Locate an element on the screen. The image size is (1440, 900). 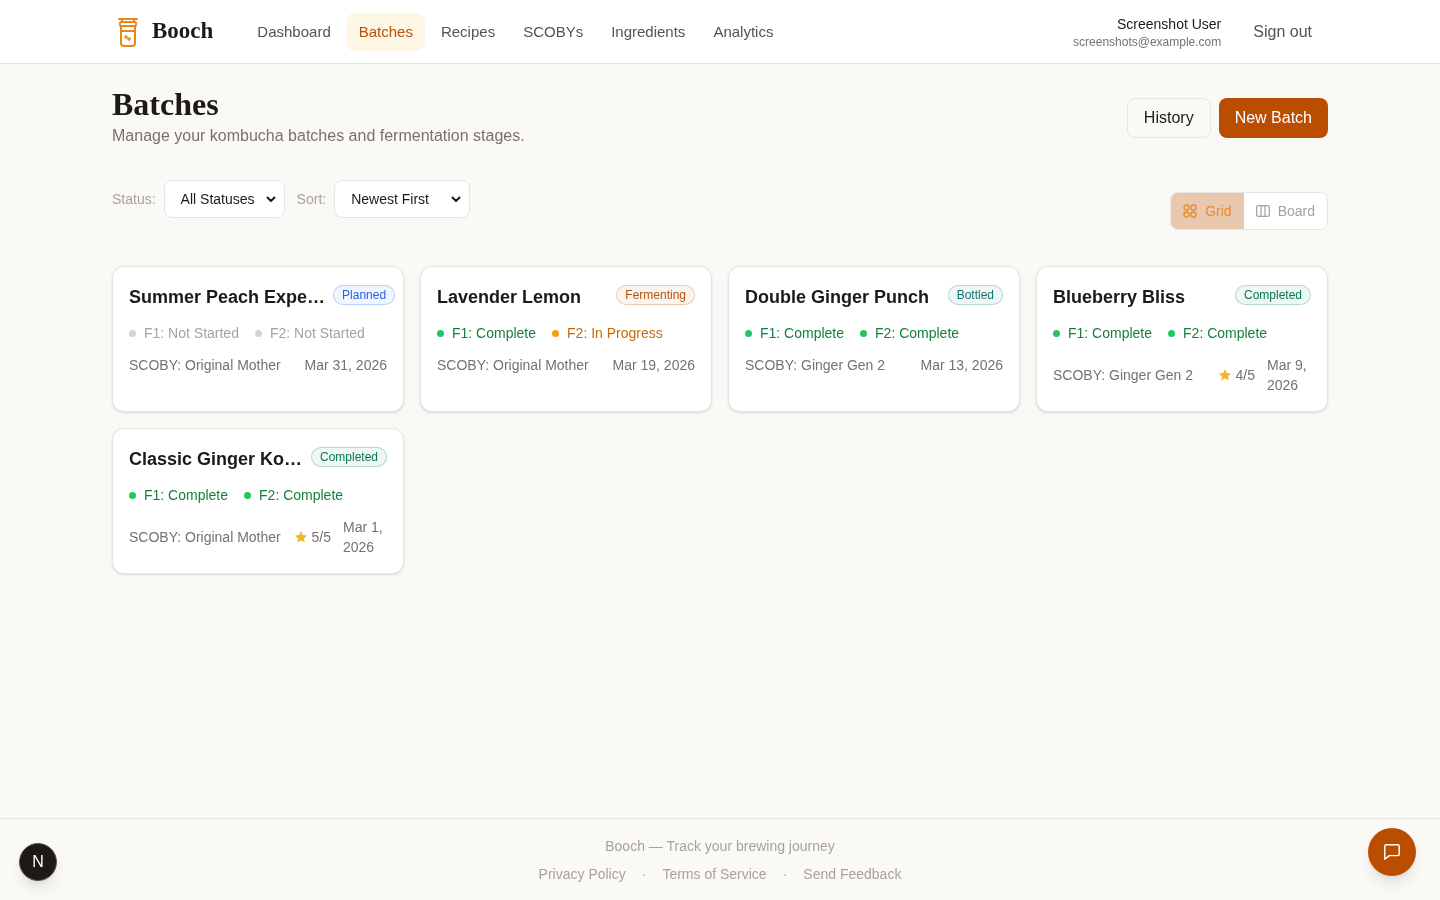
nav-link: Dashboard is located at coordinates (294, 31).